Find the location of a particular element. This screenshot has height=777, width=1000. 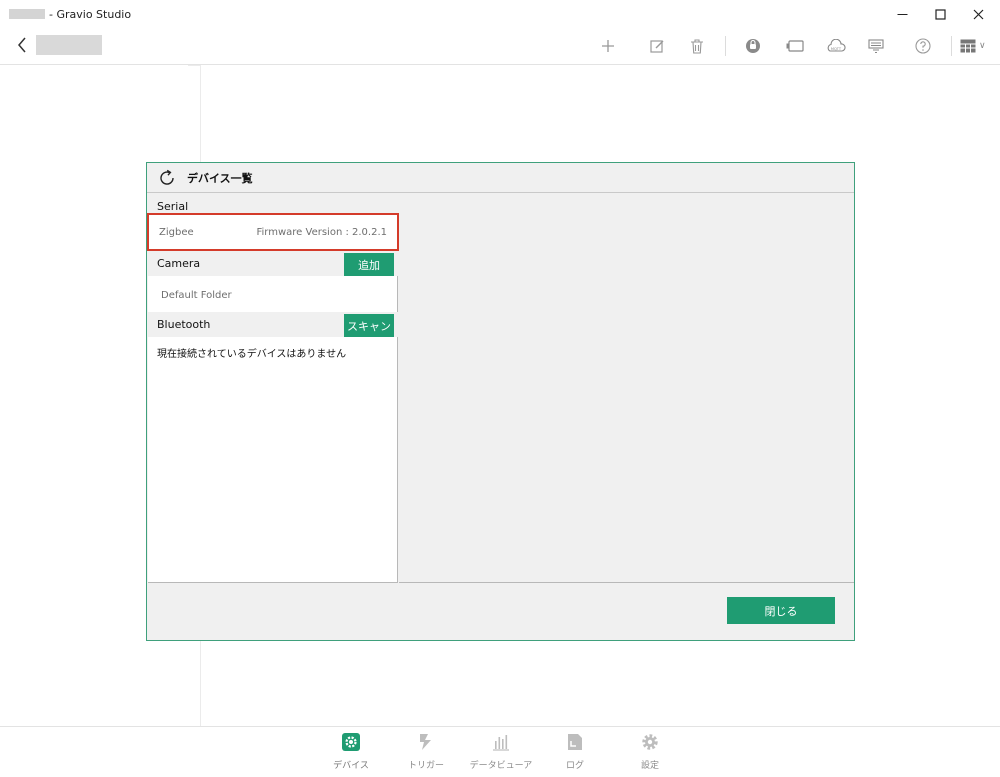

section-label-camera: Camera is located at coordinates (179, 263).